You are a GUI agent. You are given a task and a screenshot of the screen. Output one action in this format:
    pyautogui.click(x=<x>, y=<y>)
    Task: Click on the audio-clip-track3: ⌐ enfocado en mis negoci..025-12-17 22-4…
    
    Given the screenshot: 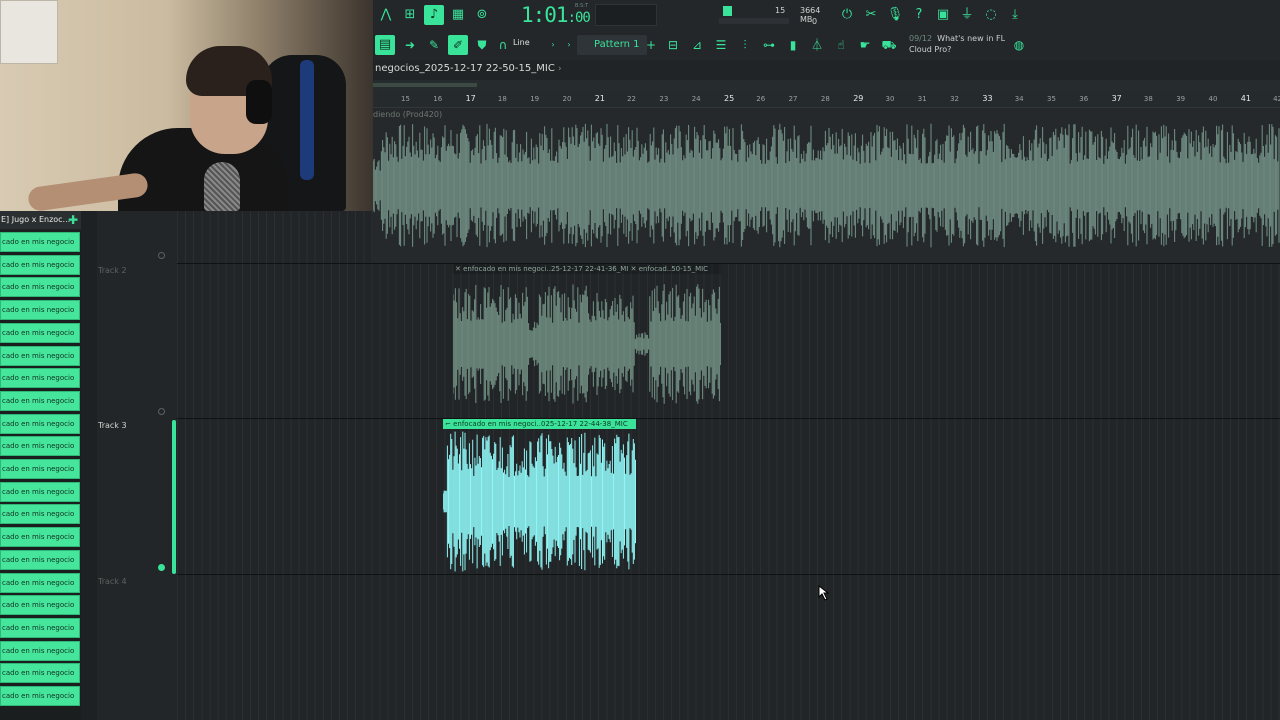 What is the action you would take?
    pyautogui.click(x=539, y=496)
    